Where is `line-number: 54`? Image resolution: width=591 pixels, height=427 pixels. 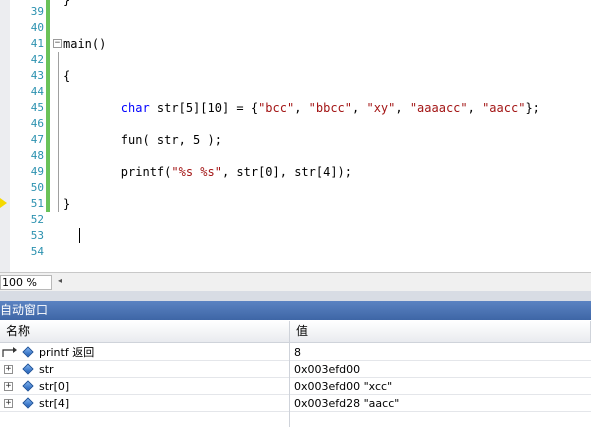
line-number: 54 is located at coordinates (37, 251).